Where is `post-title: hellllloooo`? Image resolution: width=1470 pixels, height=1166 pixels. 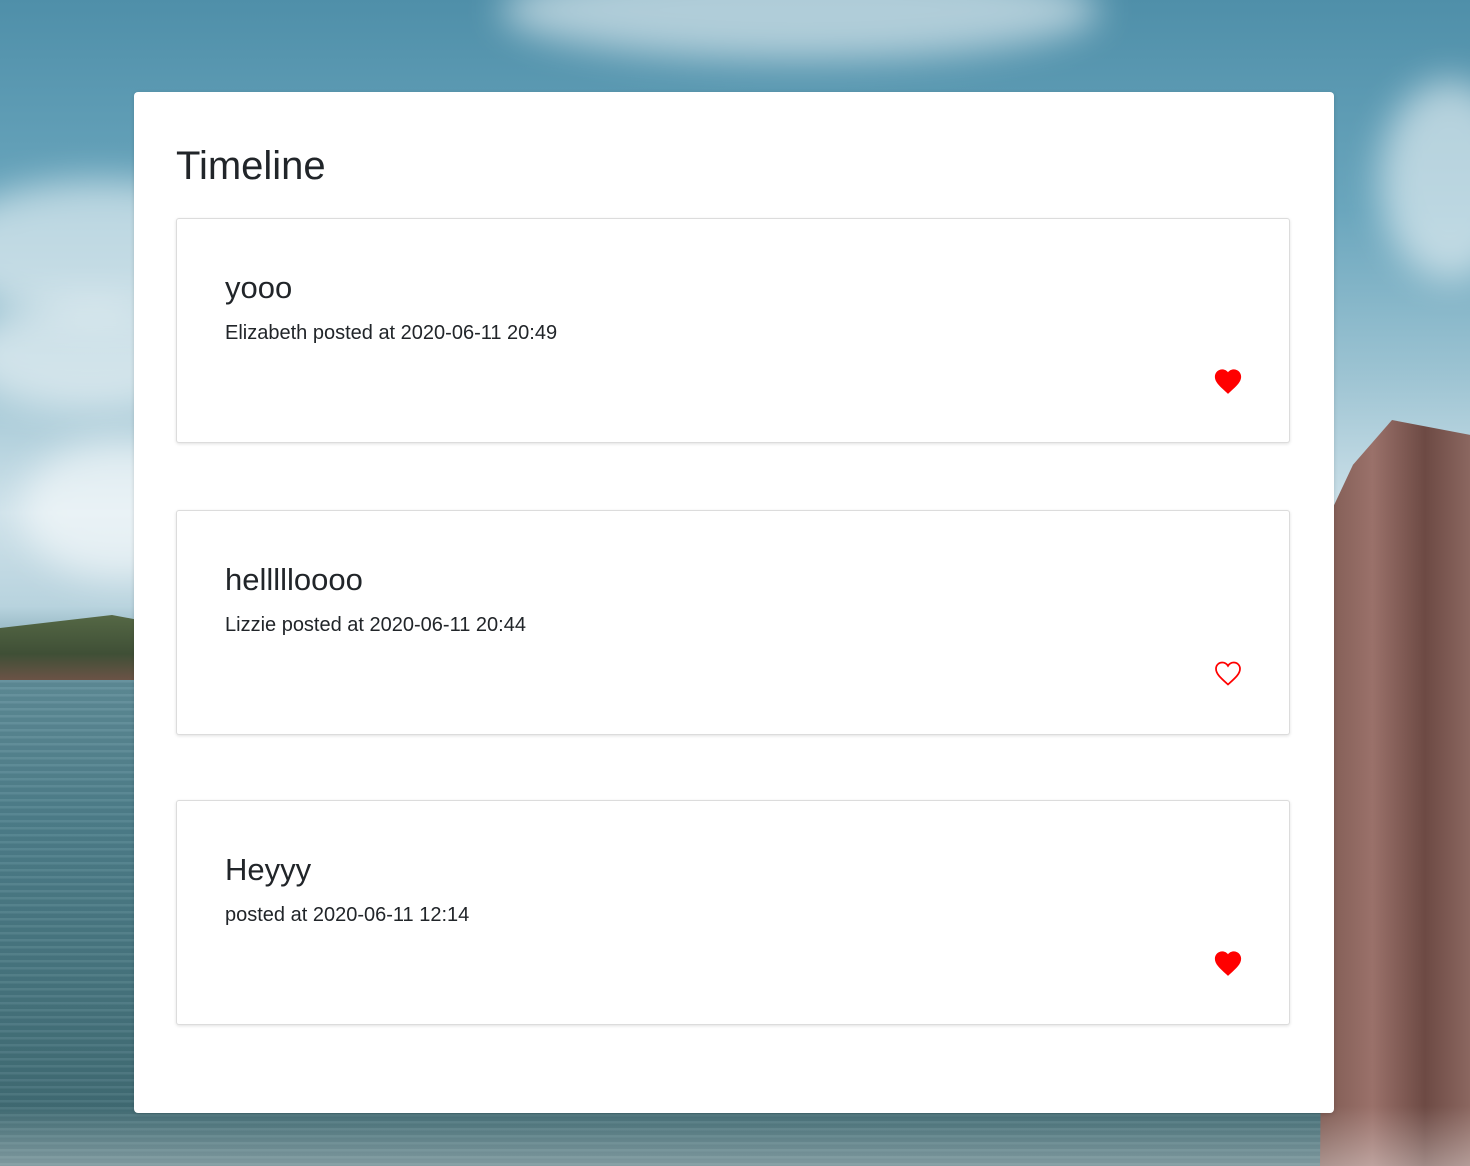
post-title: hellllloooo is located at coordinates (294, 579).